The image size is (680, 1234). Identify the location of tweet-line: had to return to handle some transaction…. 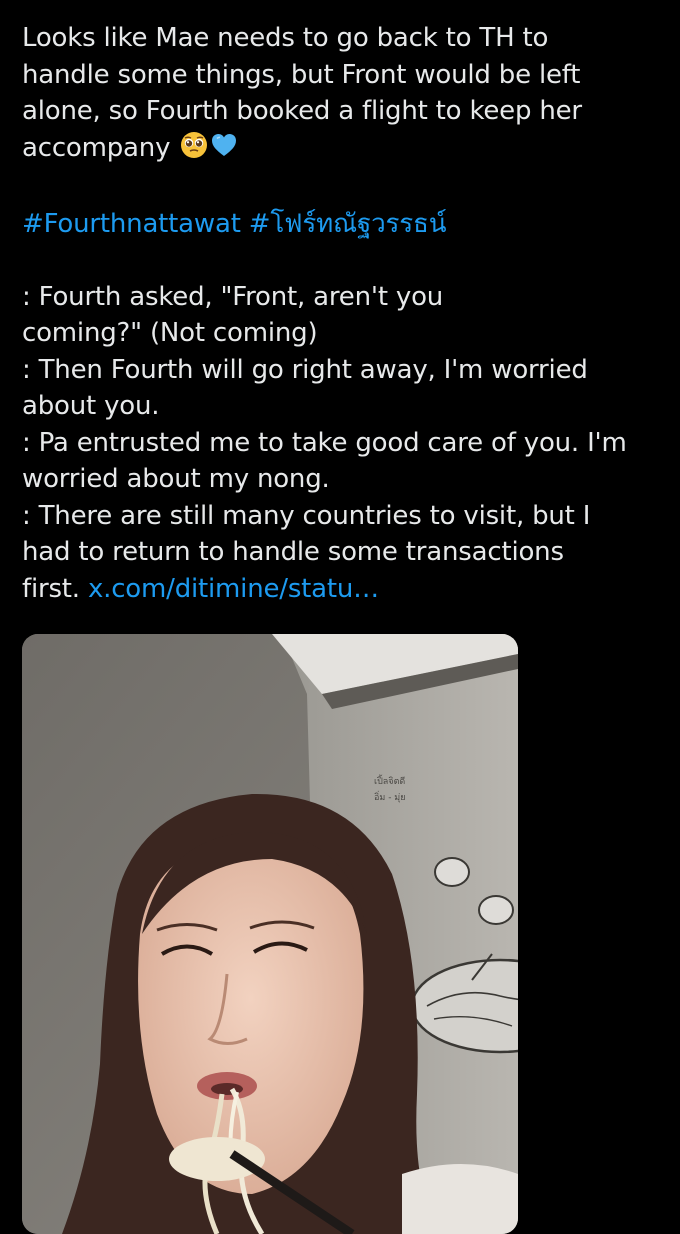
(293, 552).